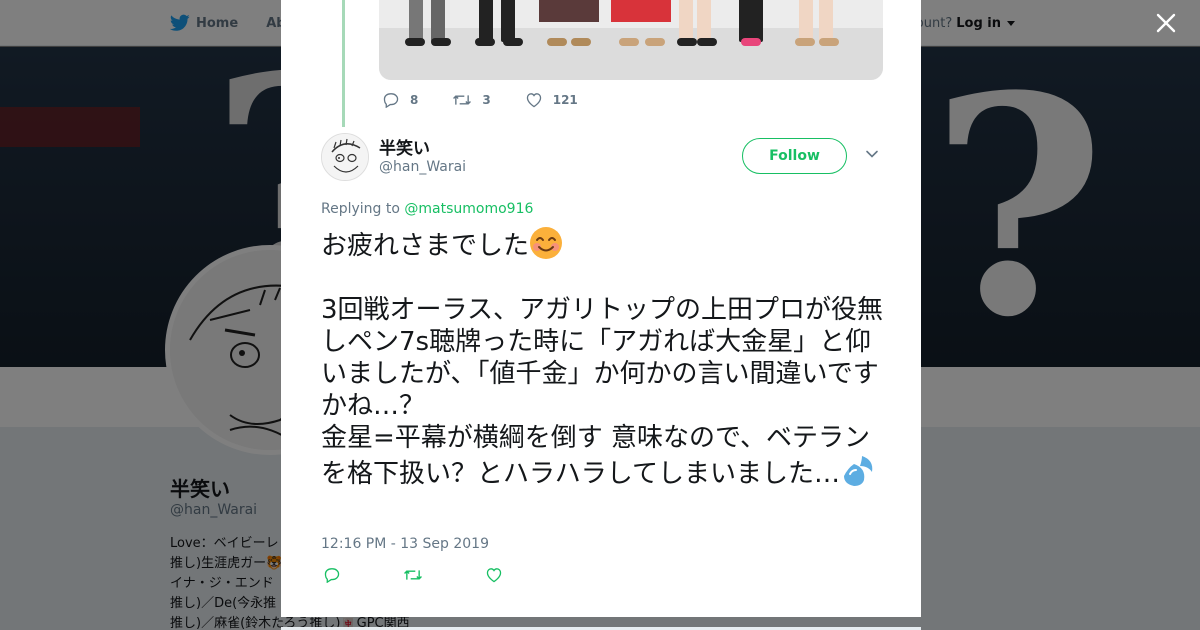  I want to click on author-avatar, so click(345, 157).